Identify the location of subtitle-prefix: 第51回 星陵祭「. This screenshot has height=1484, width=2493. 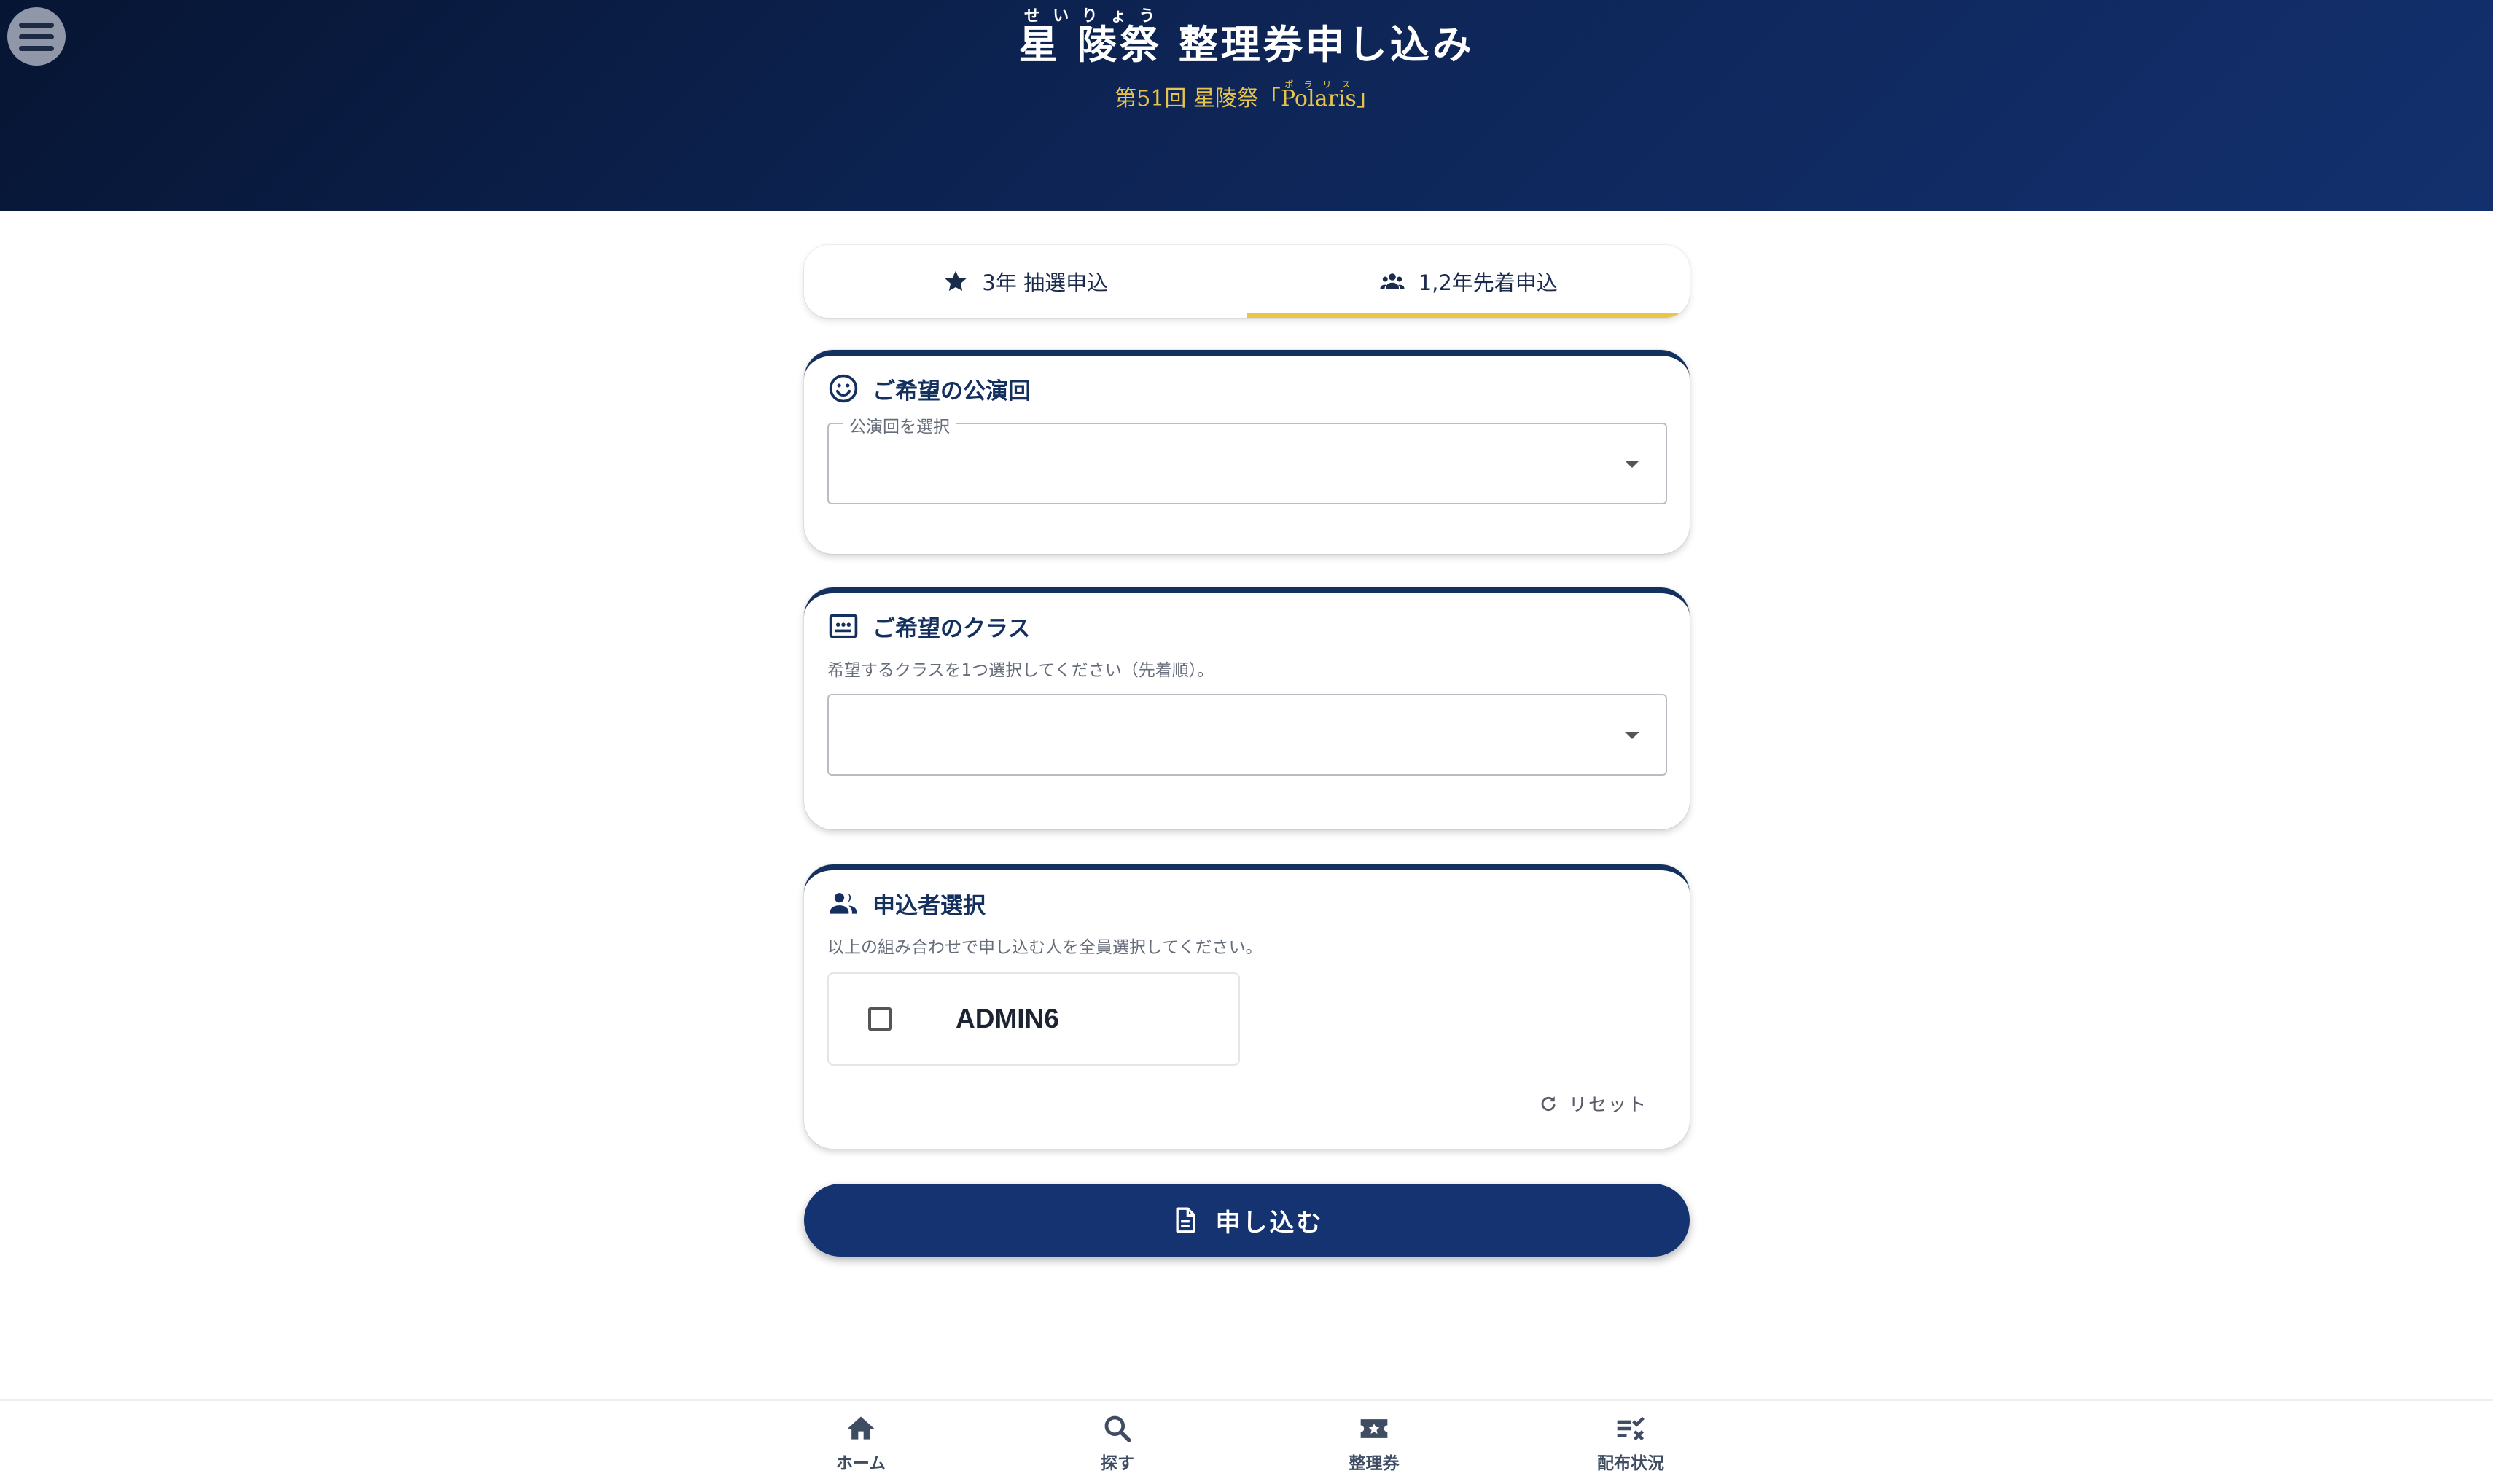
(1198, 99).